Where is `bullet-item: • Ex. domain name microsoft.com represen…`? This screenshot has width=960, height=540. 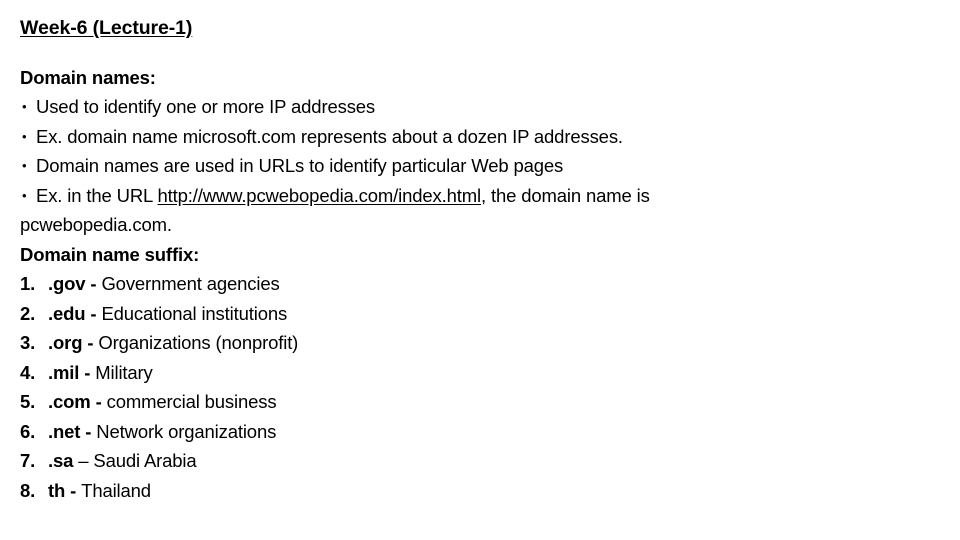
bullet-item: • Ex. domain name microsoft.com represen… is located at coordinates (480, 137).